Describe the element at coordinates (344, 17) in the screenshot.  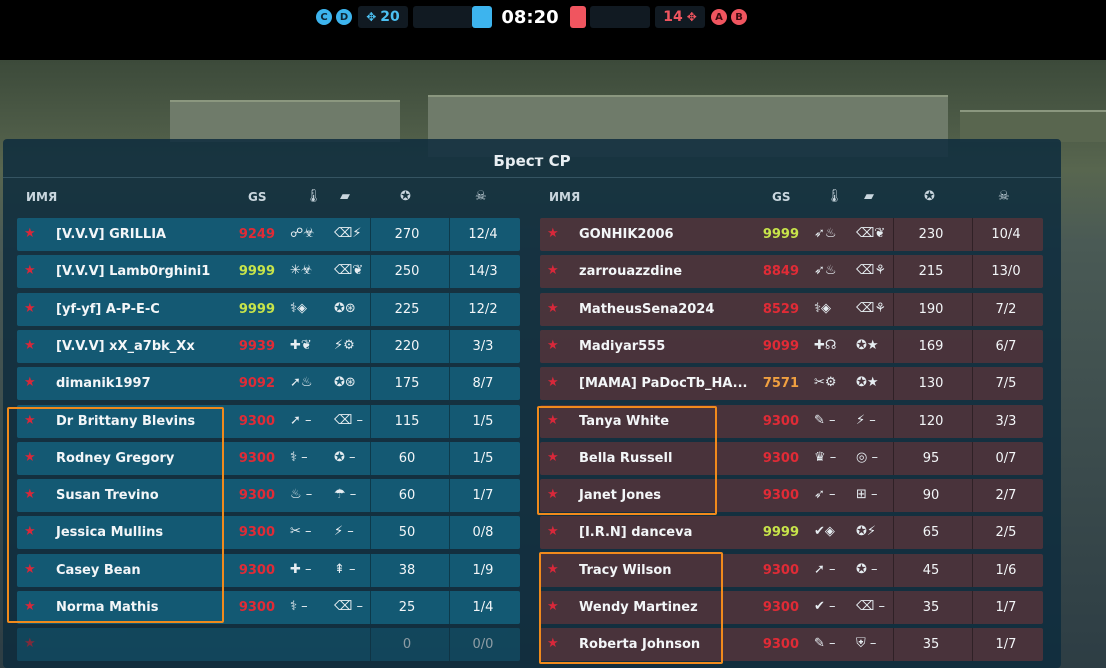
I see `blue-point-icon: D` at that location.